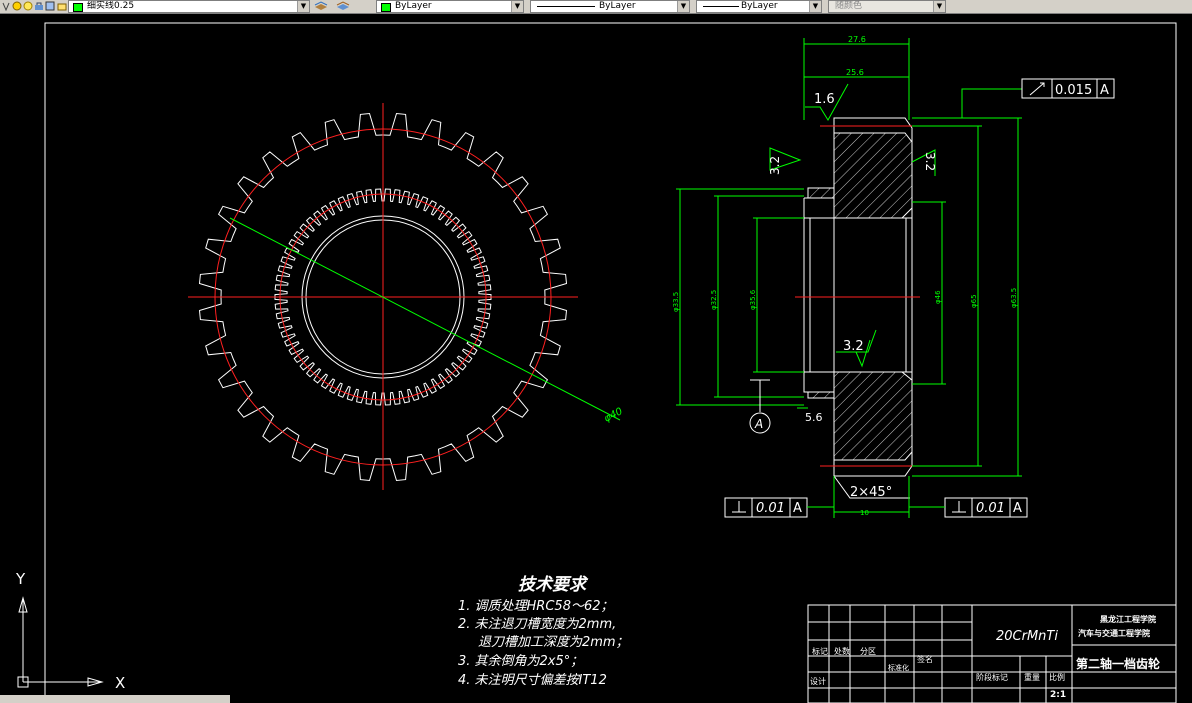  I want to click on roughness-right: 3.2, so click(930, 161).